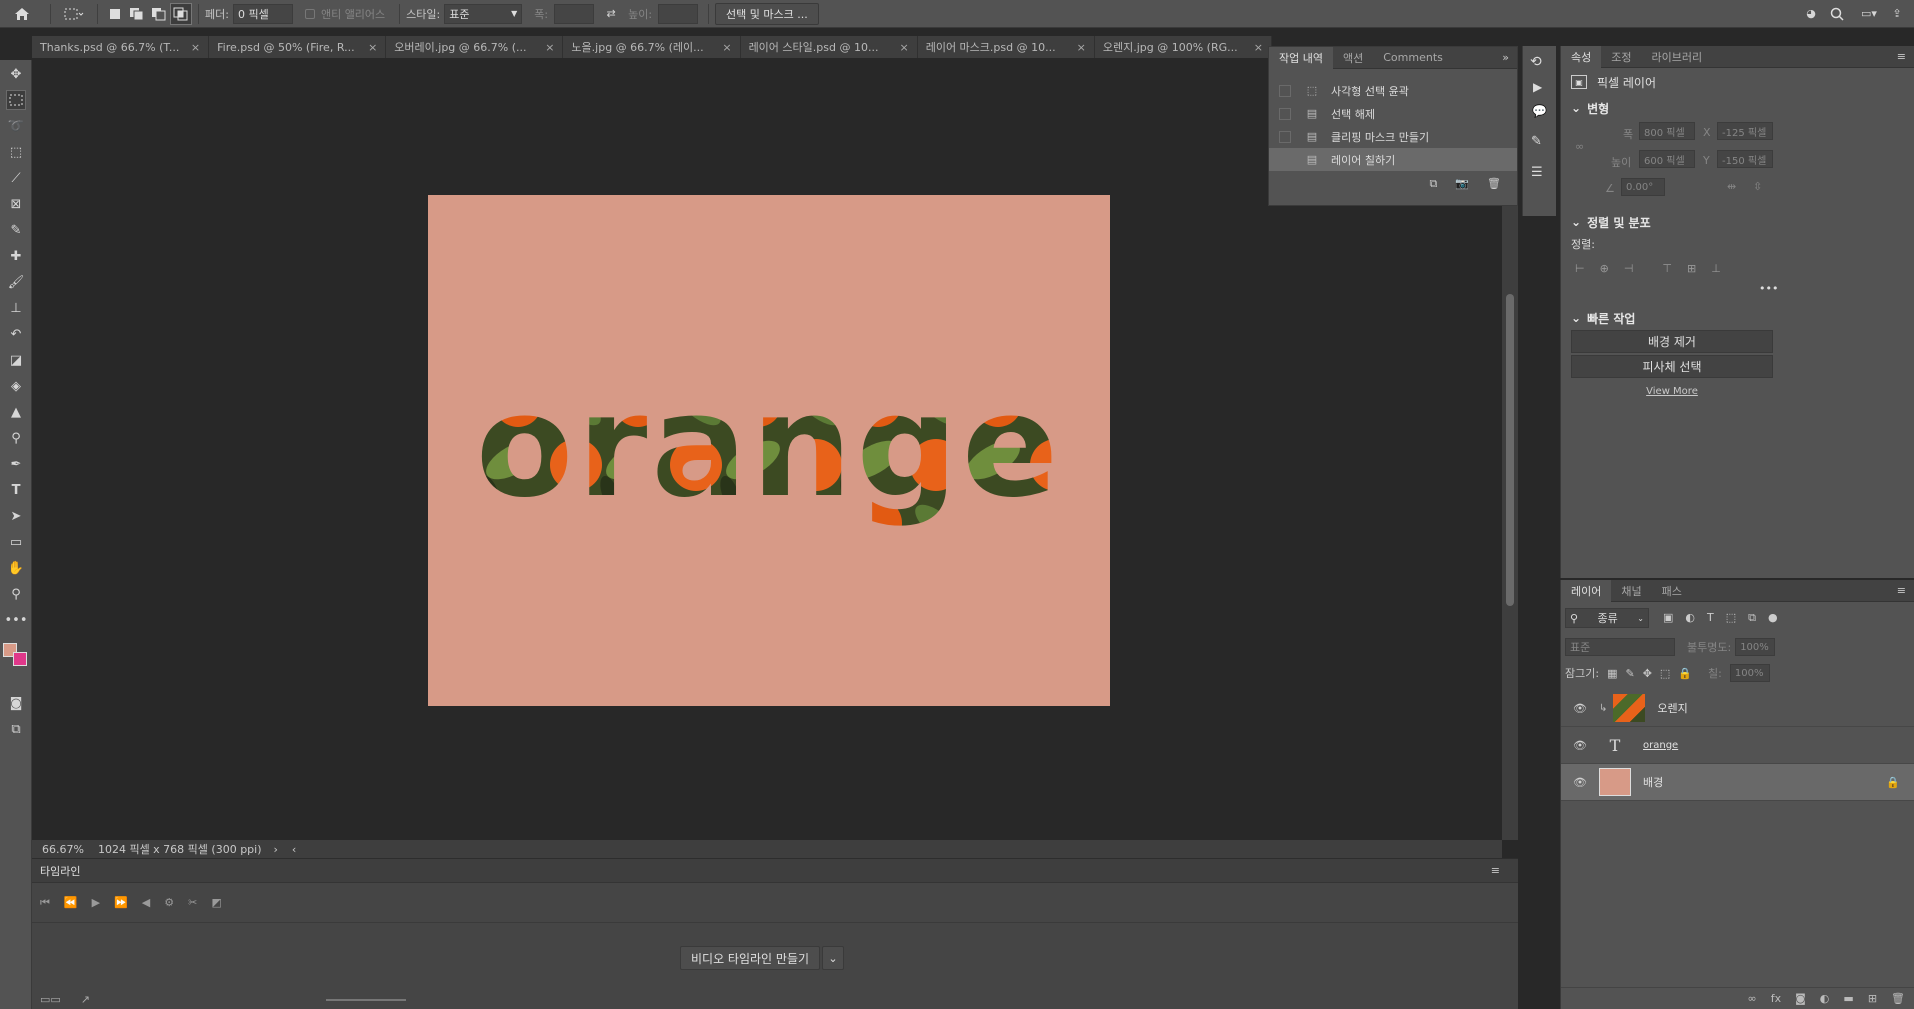 This screenshot has height=1009, width=1914. Describe the element at coordinates (1773, 618) in the screenshot. I see `filter-toggle-icon: ●` at that location.